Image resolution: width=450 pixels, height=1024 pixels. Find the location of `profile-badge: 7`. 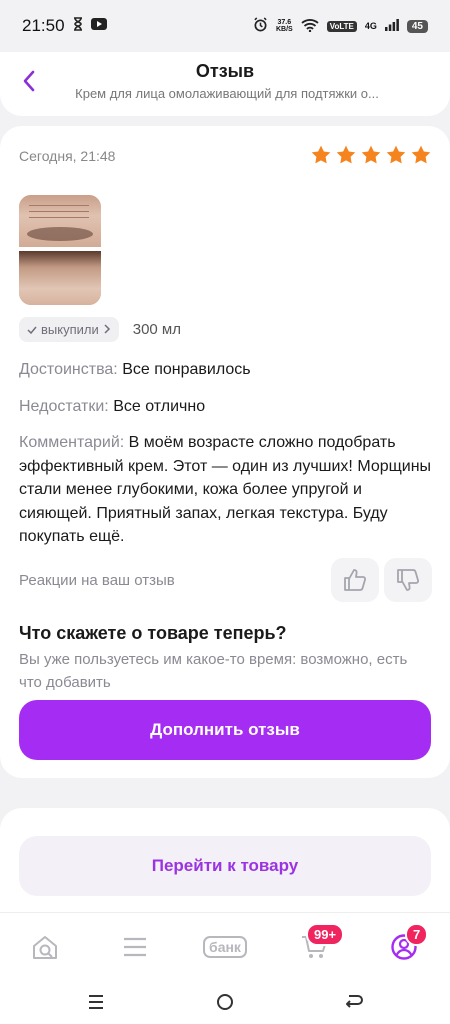

profile-badge: 7 is located at coordinates (417, 934).